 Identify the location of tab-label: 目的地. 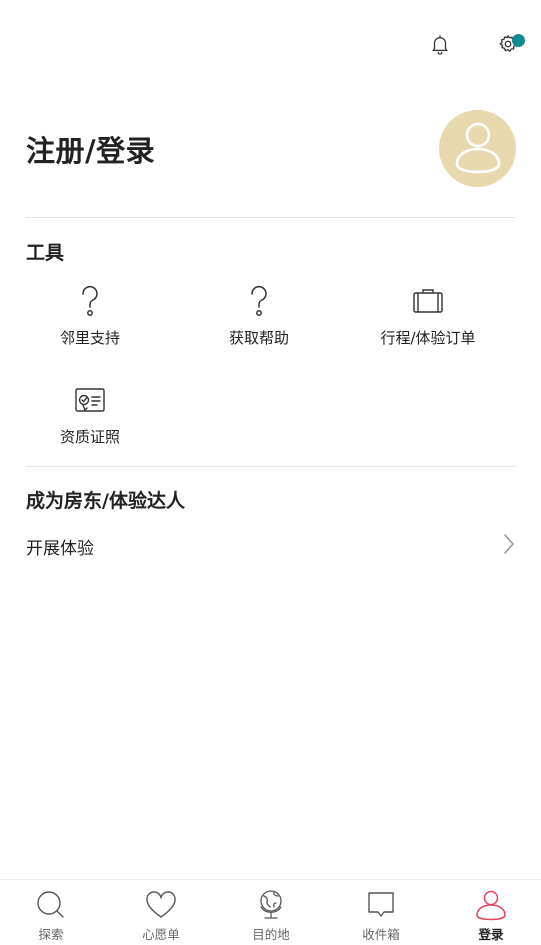
(271, 934).